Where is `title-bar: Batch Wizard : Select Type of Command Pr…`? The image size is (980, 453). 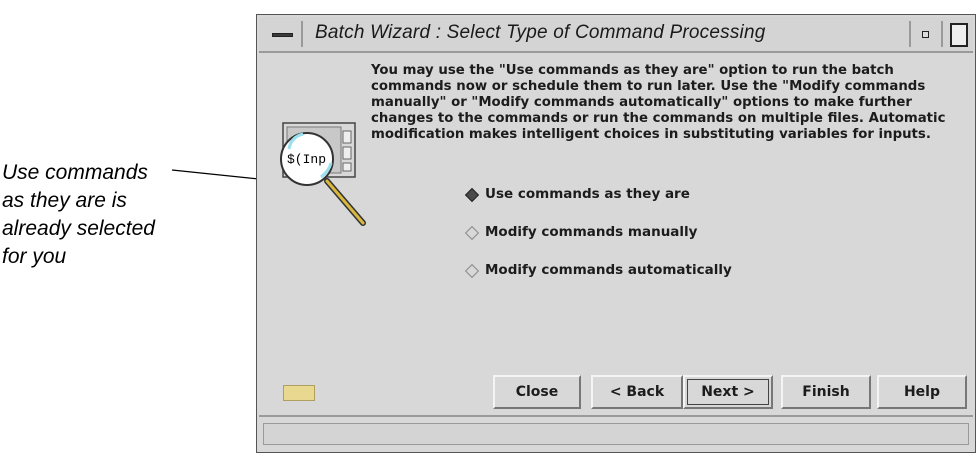
title-bar: Batch Wizard : Select Type of Command Pr… is located at coordinates (616, 35).